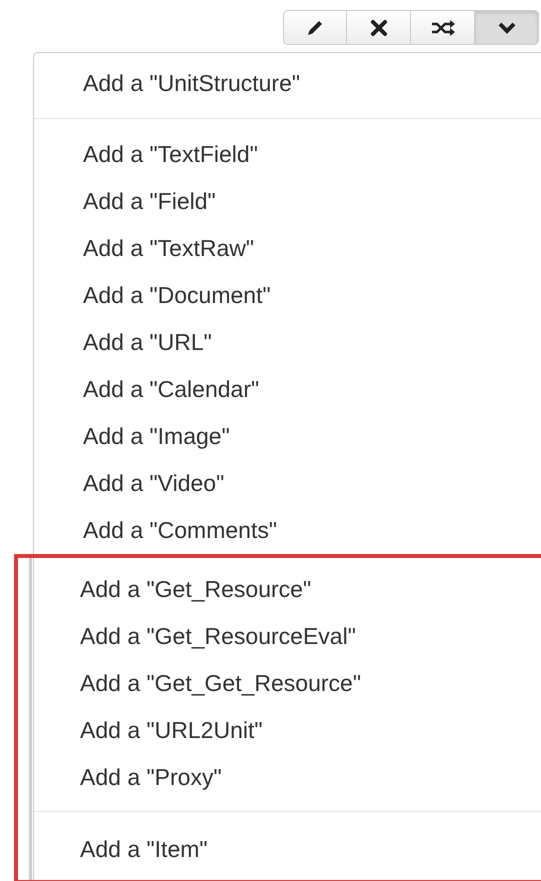  Describe the element at coordinates (287, 154) in the screenshot. I see `menu-item: Add a "TextField"` at that location.